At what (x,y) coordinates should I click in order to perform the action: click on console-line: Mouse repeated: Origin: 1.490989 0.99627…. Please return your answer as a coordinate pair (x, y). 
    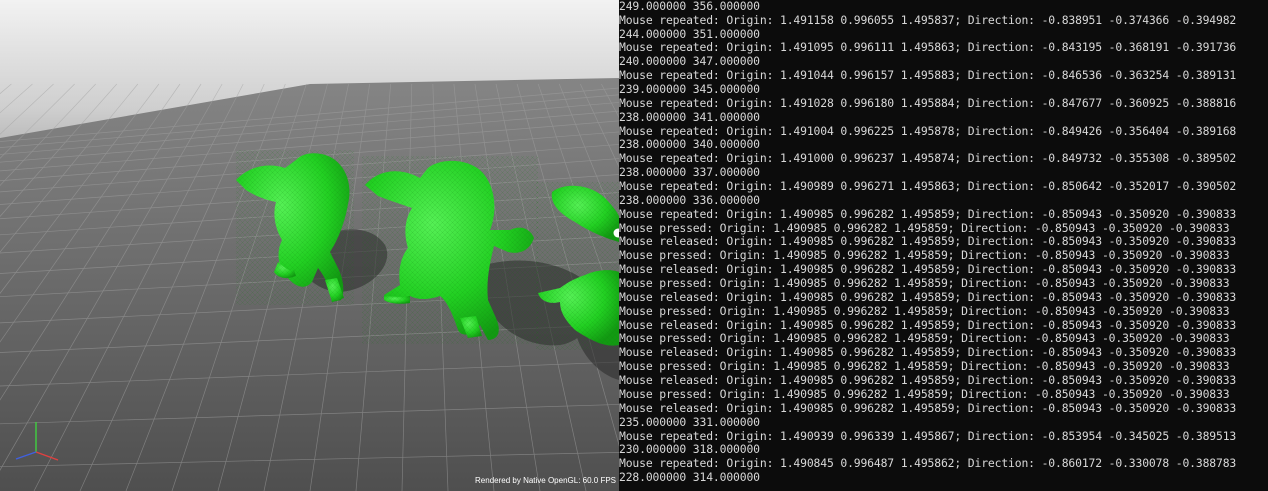
    Looking at the image, I should click on (928, 186).